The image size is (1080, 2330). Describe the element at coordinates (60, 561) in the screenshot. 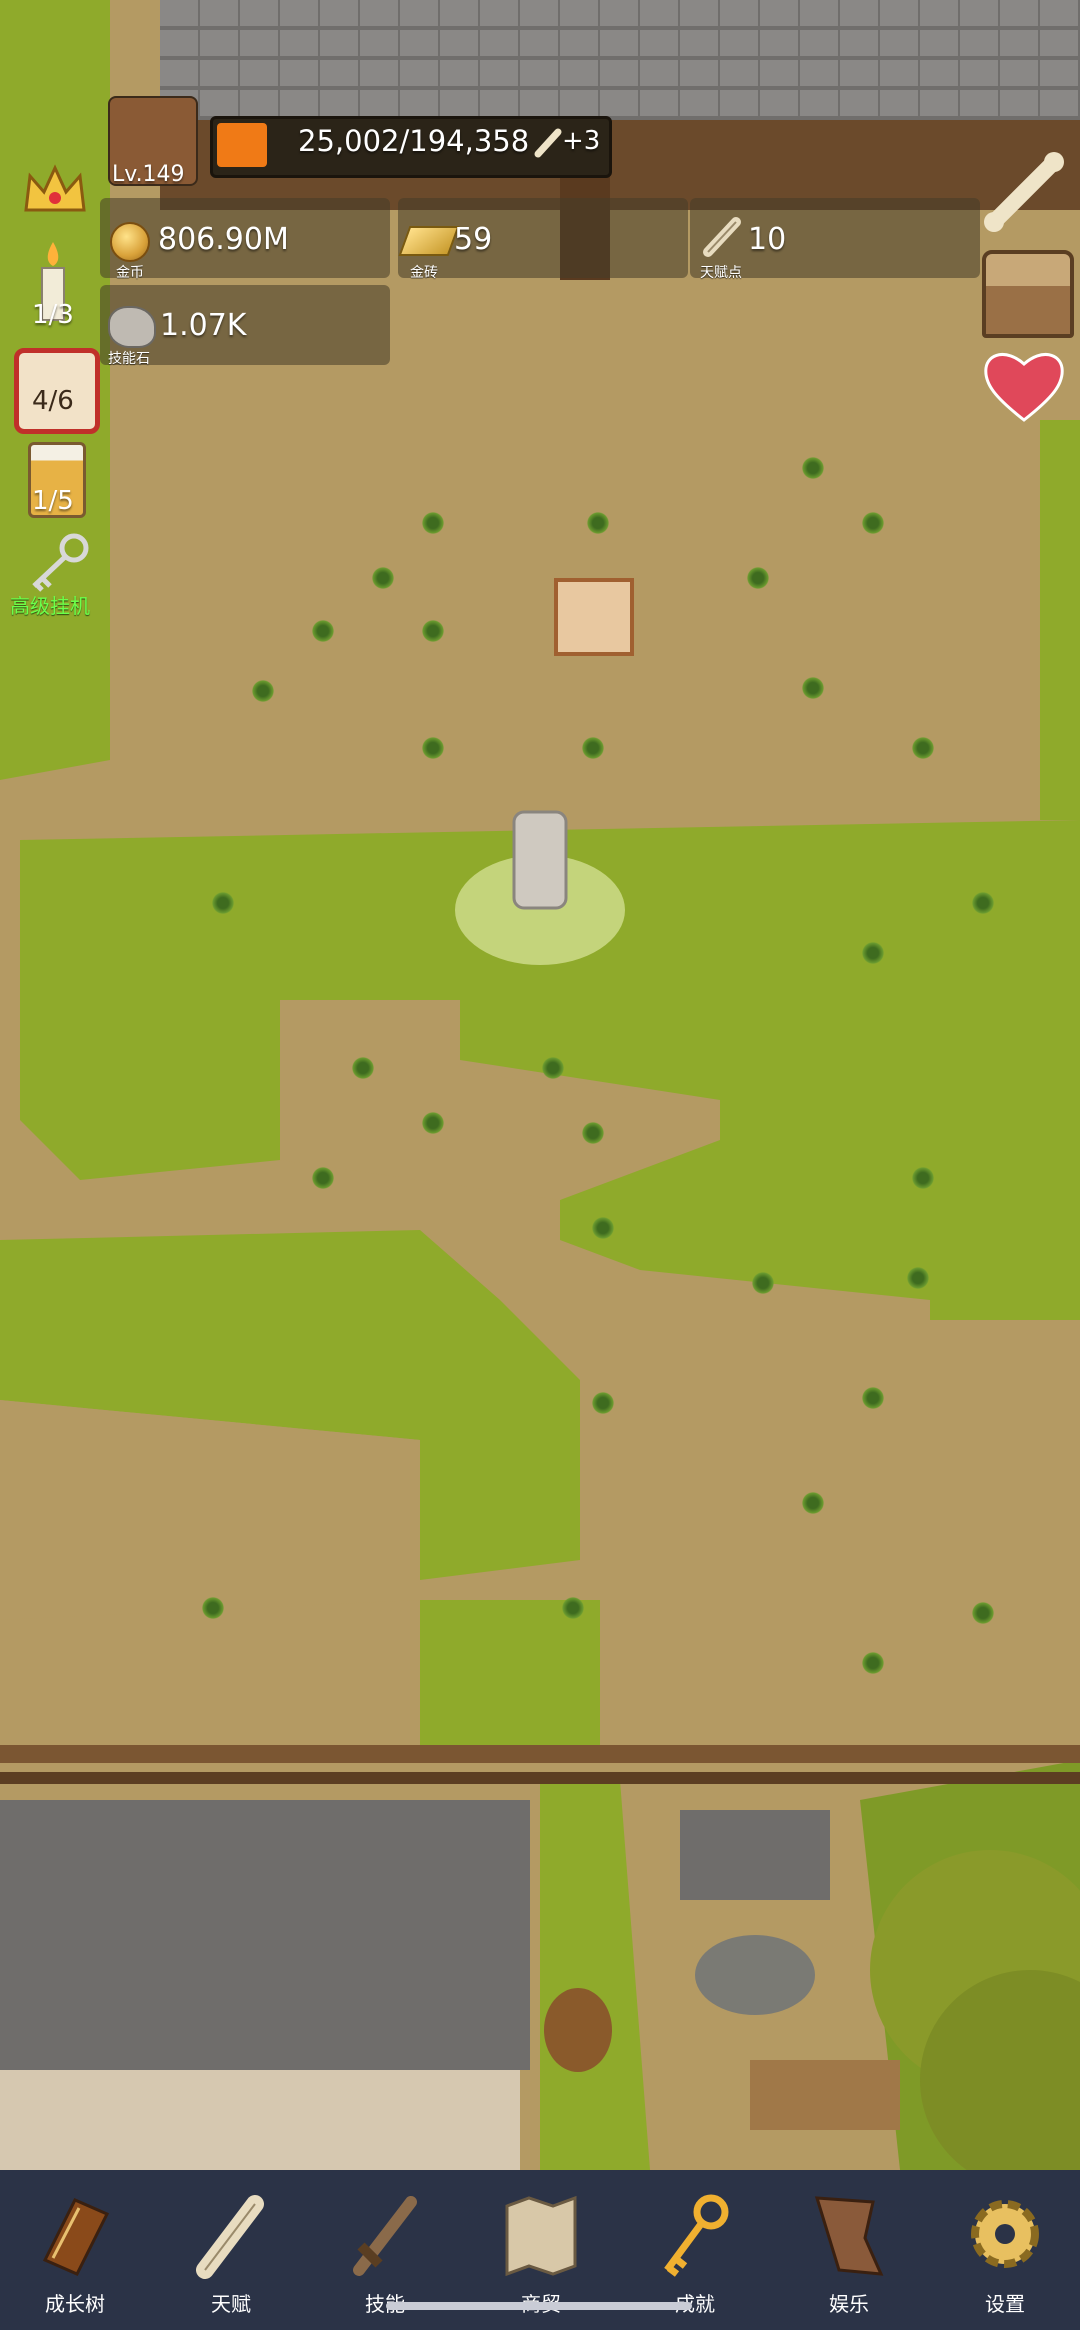

I see `key-ring-icon` at that location.